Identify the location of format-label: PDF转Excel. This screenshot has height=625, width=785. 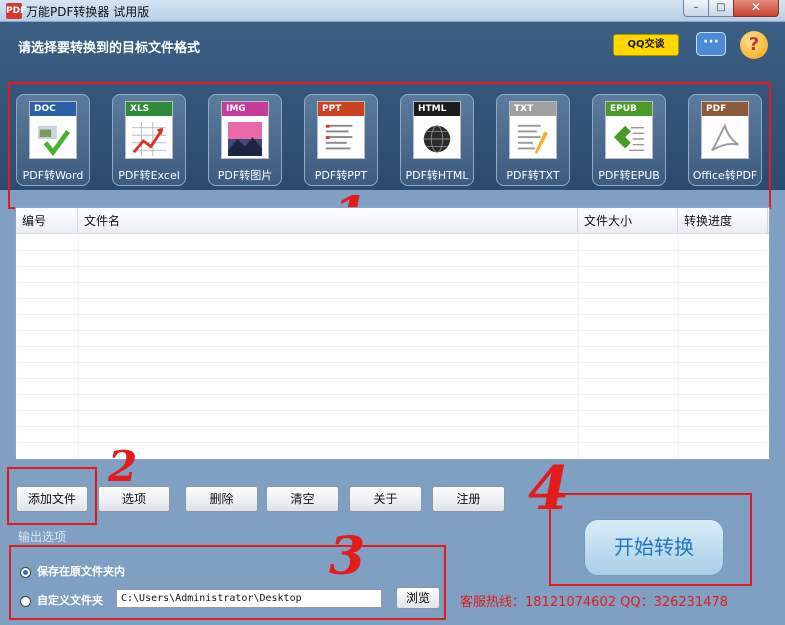
(149, 175).